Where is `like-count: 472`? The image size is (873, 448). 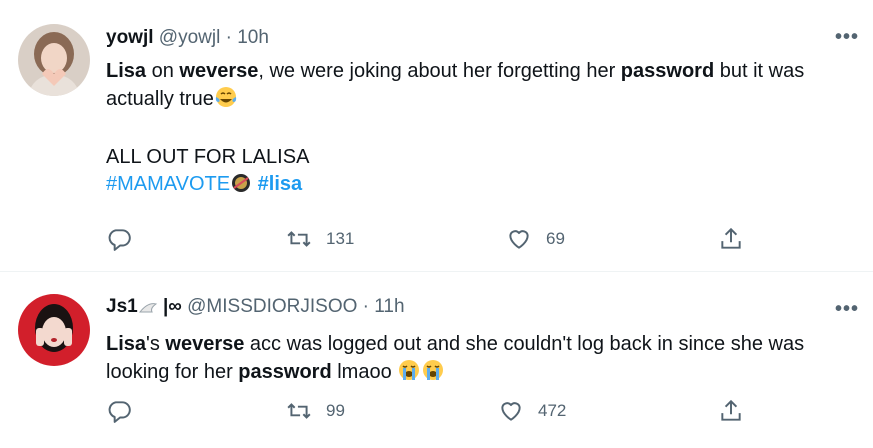
like-count: 472 is located at coordinates (552, 410).